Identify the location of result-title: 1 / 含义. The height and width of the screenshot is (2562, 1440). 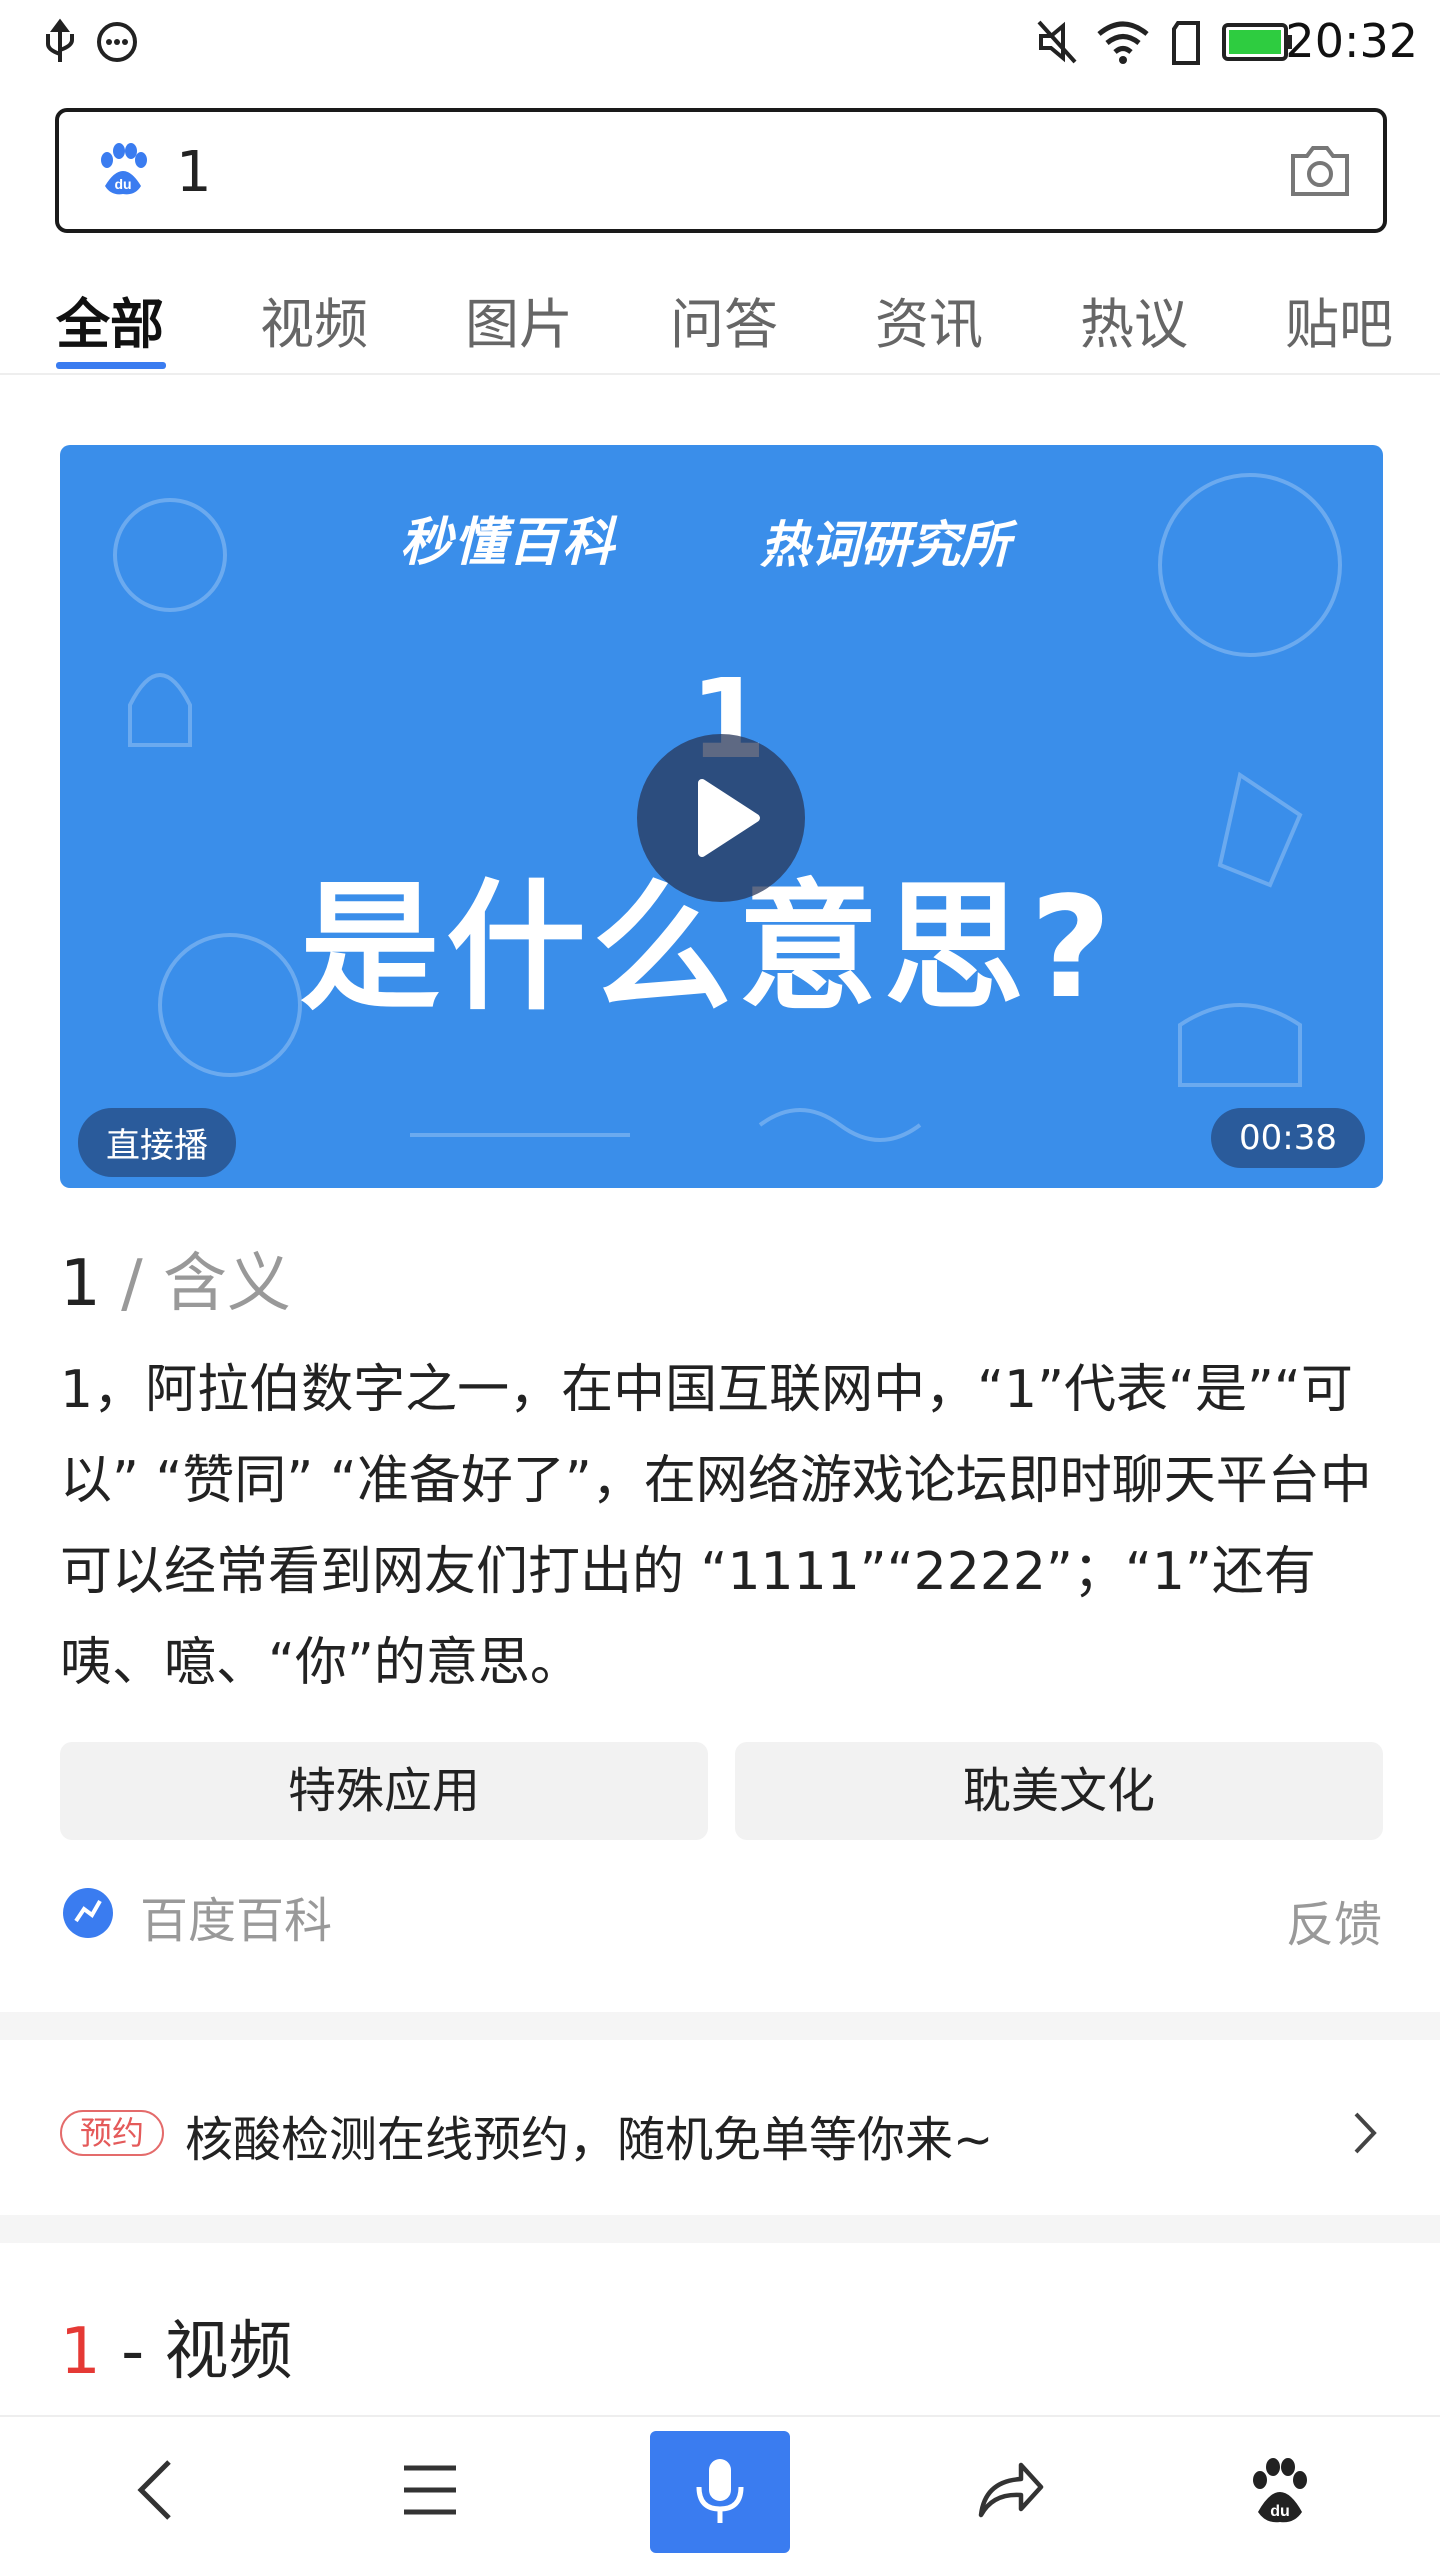
(175, 1278).